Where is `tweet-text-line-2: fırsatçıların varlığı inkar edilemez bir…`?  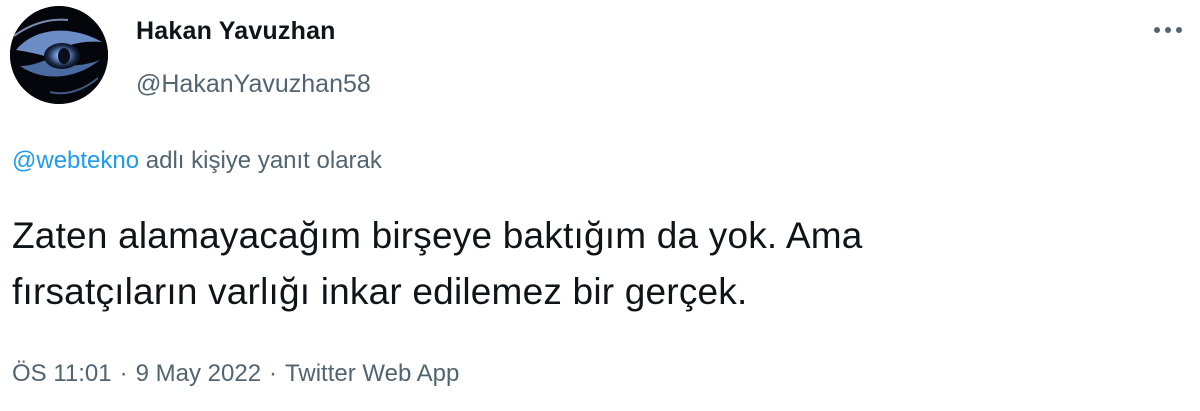
tweet-text-line-2: fırsatçıların varlığı inkar edilemez bir… is located at coordinates (380, 291).